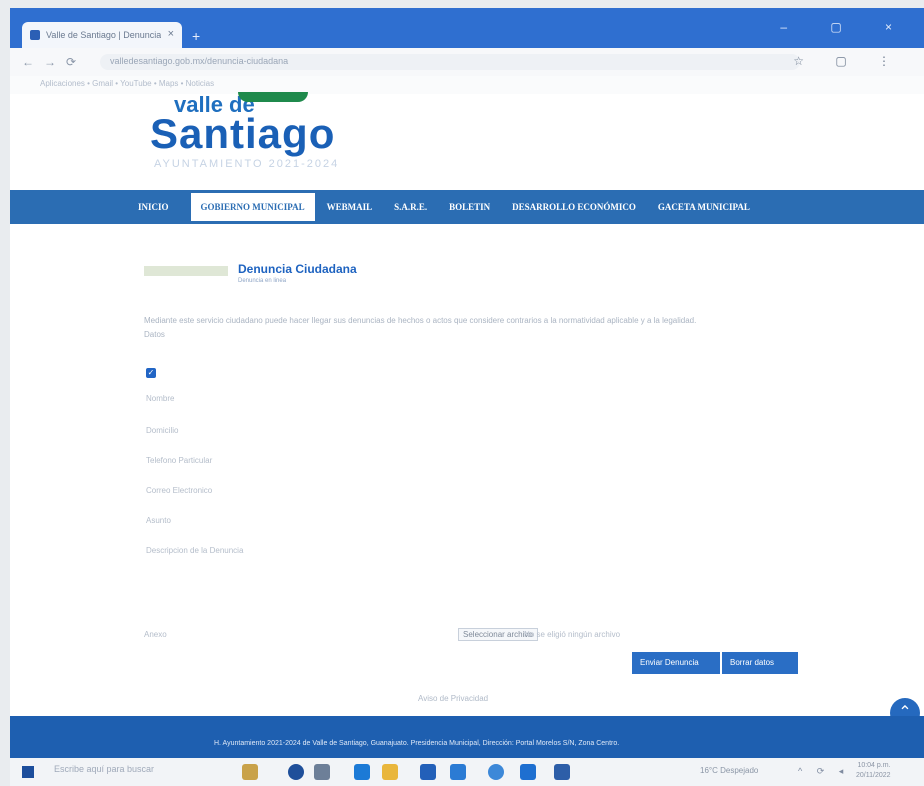  What do you see at coordinates (390, 772) in the screenshot?
I see `file-explorer-icon` at bounding box center [390, 772].